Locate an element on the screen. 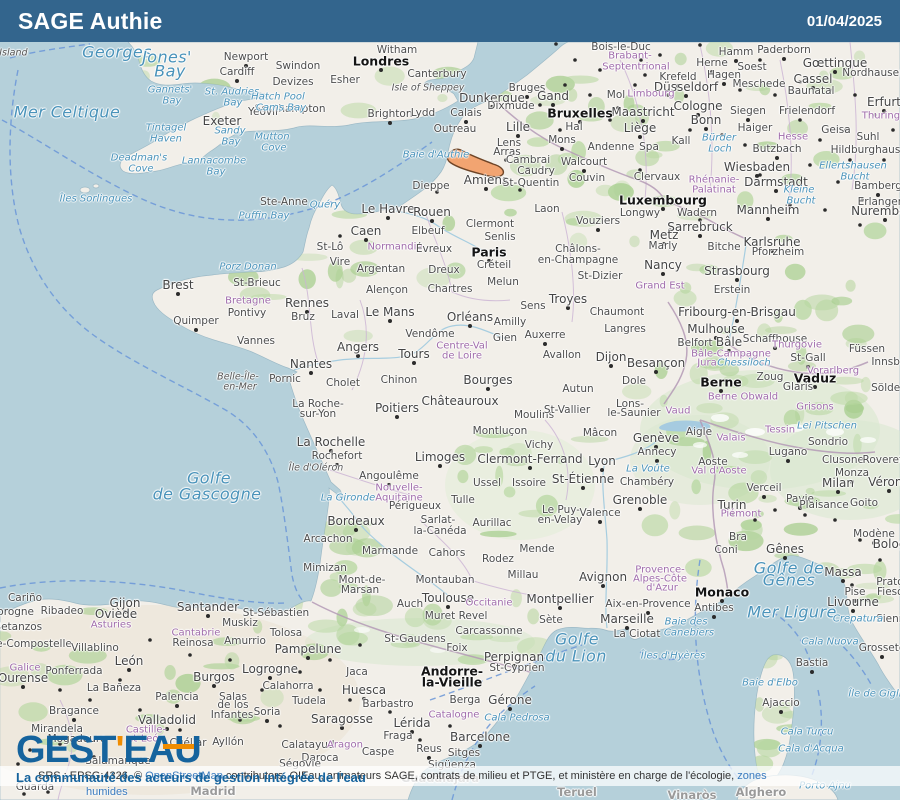  header-bar: SAGE Authie 01/04/2025 is located at coordinates (450, 21).